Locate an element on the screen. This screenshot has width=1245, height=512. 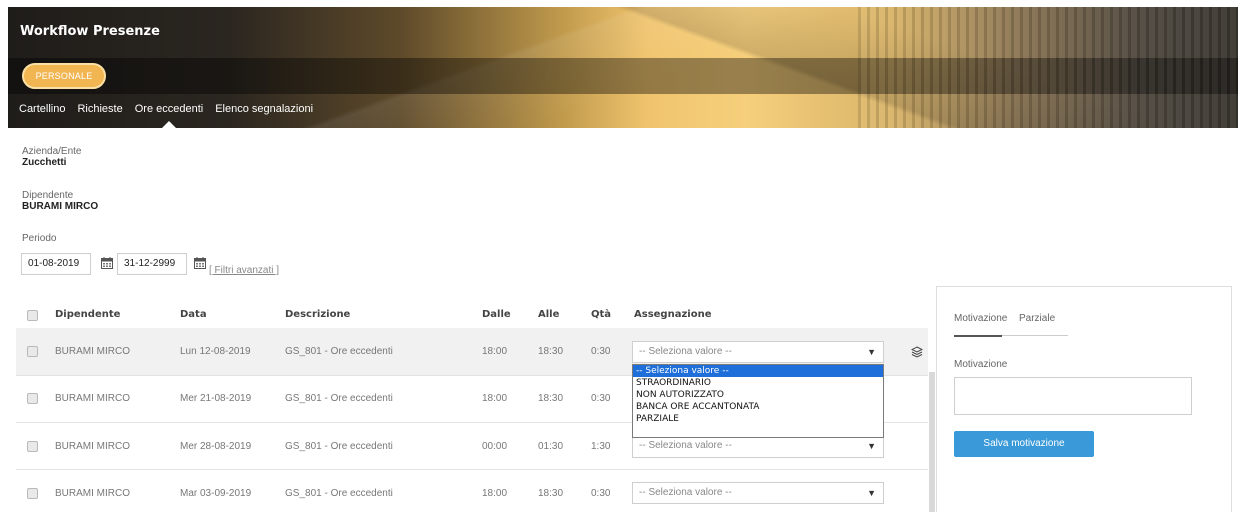
company-label: Azienda/Ente is located at coordinates (52, 151).